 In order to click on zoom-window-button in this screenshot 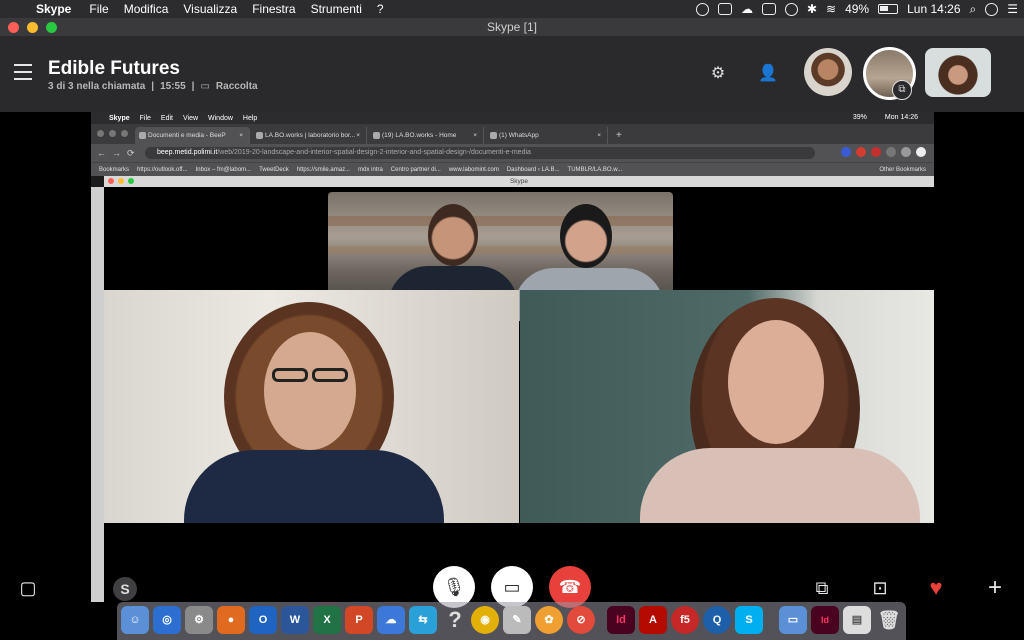, I will do `click(51, 27)`.